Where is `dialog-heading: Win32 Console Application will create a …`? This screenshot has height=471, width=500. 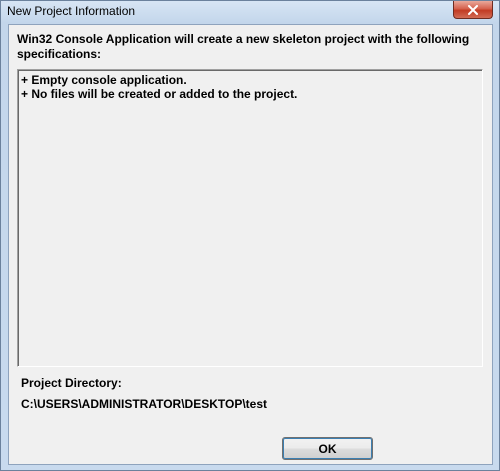 dialog-heading: Win32 Console Application will create a … is located at coordinates (243, 46).